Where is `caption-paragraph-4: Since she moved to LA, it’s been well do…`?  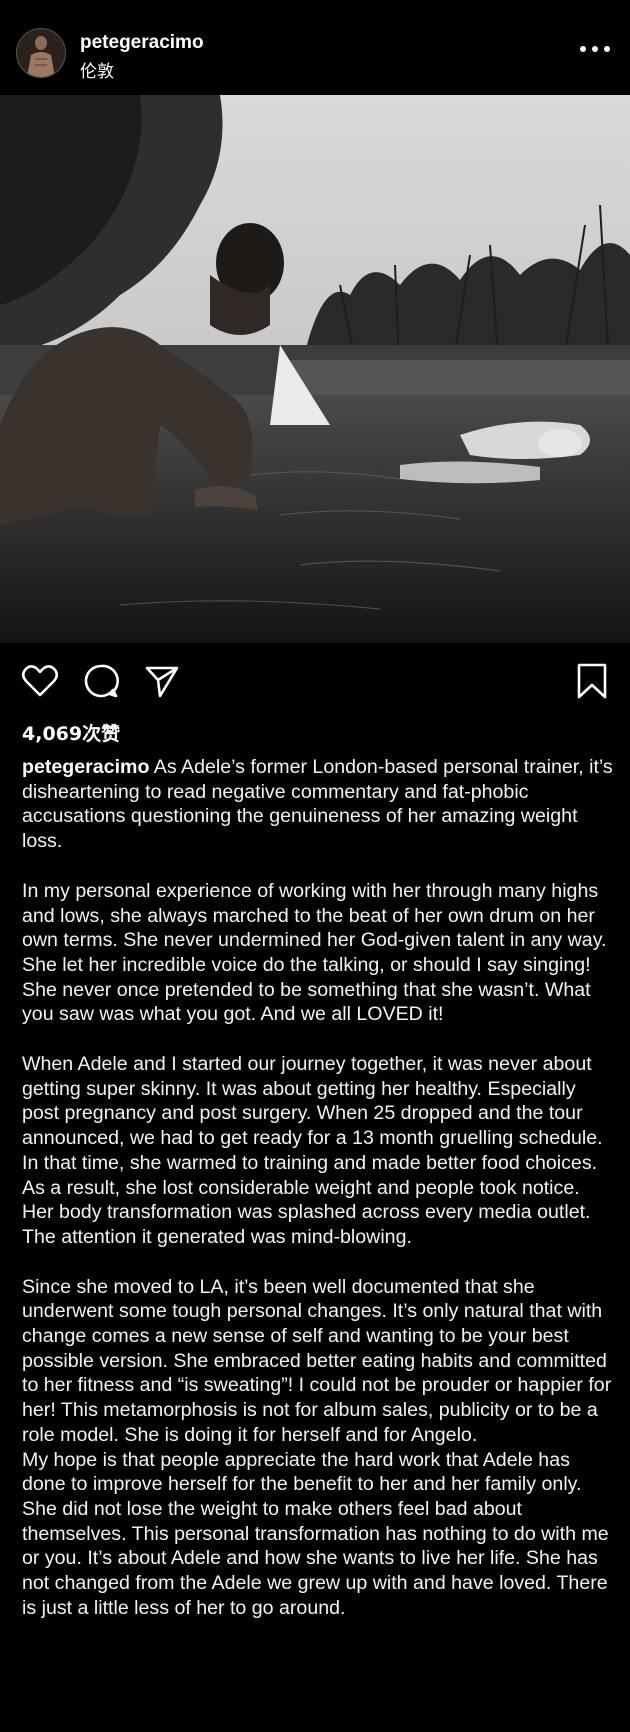
caption-paragraph-4: Since she moved to LA, it’s been well do… is located at coordinates (317, 1360).